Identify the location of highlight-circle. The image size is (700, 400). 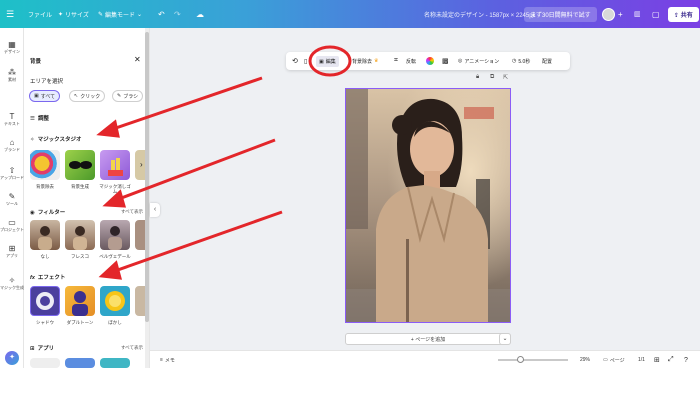
(330, 61).